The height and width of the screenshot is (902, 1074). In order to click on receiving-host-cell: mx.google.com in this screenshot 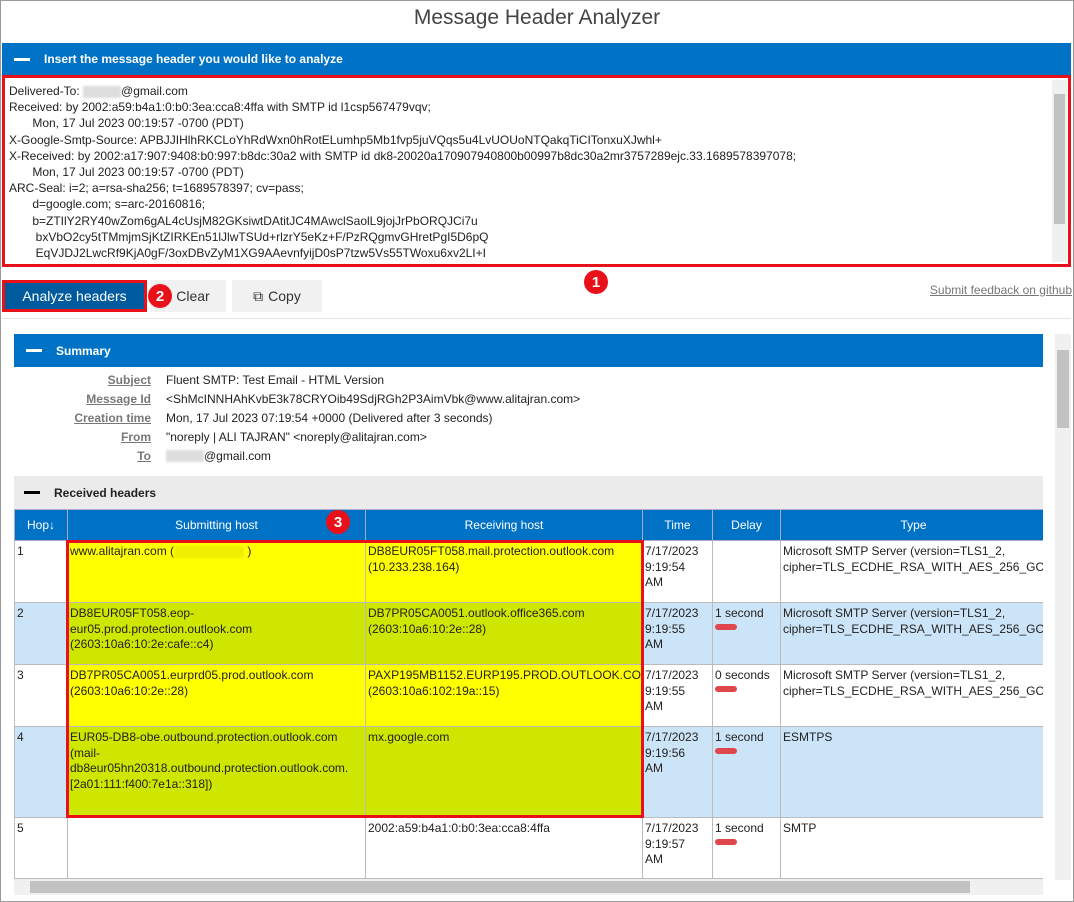, I will do `click(504, 772)`.